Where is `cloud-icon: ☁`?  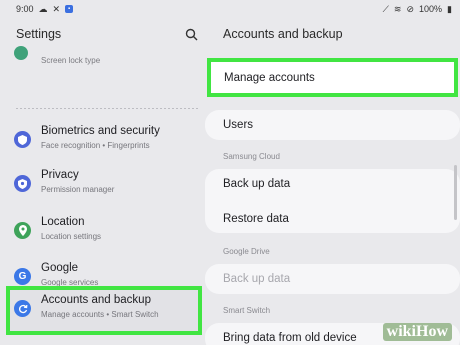 cloud-icon: ☁ is located at coordinates (43, 8).